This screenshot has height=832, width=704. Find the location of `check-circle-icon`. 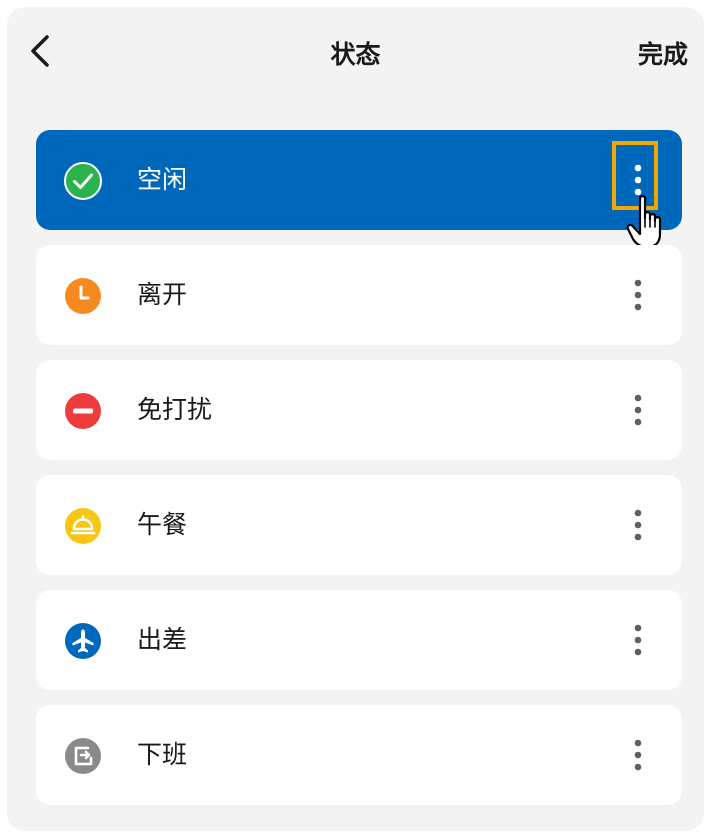

check-circle-icon is located at coordinates (83, 181).